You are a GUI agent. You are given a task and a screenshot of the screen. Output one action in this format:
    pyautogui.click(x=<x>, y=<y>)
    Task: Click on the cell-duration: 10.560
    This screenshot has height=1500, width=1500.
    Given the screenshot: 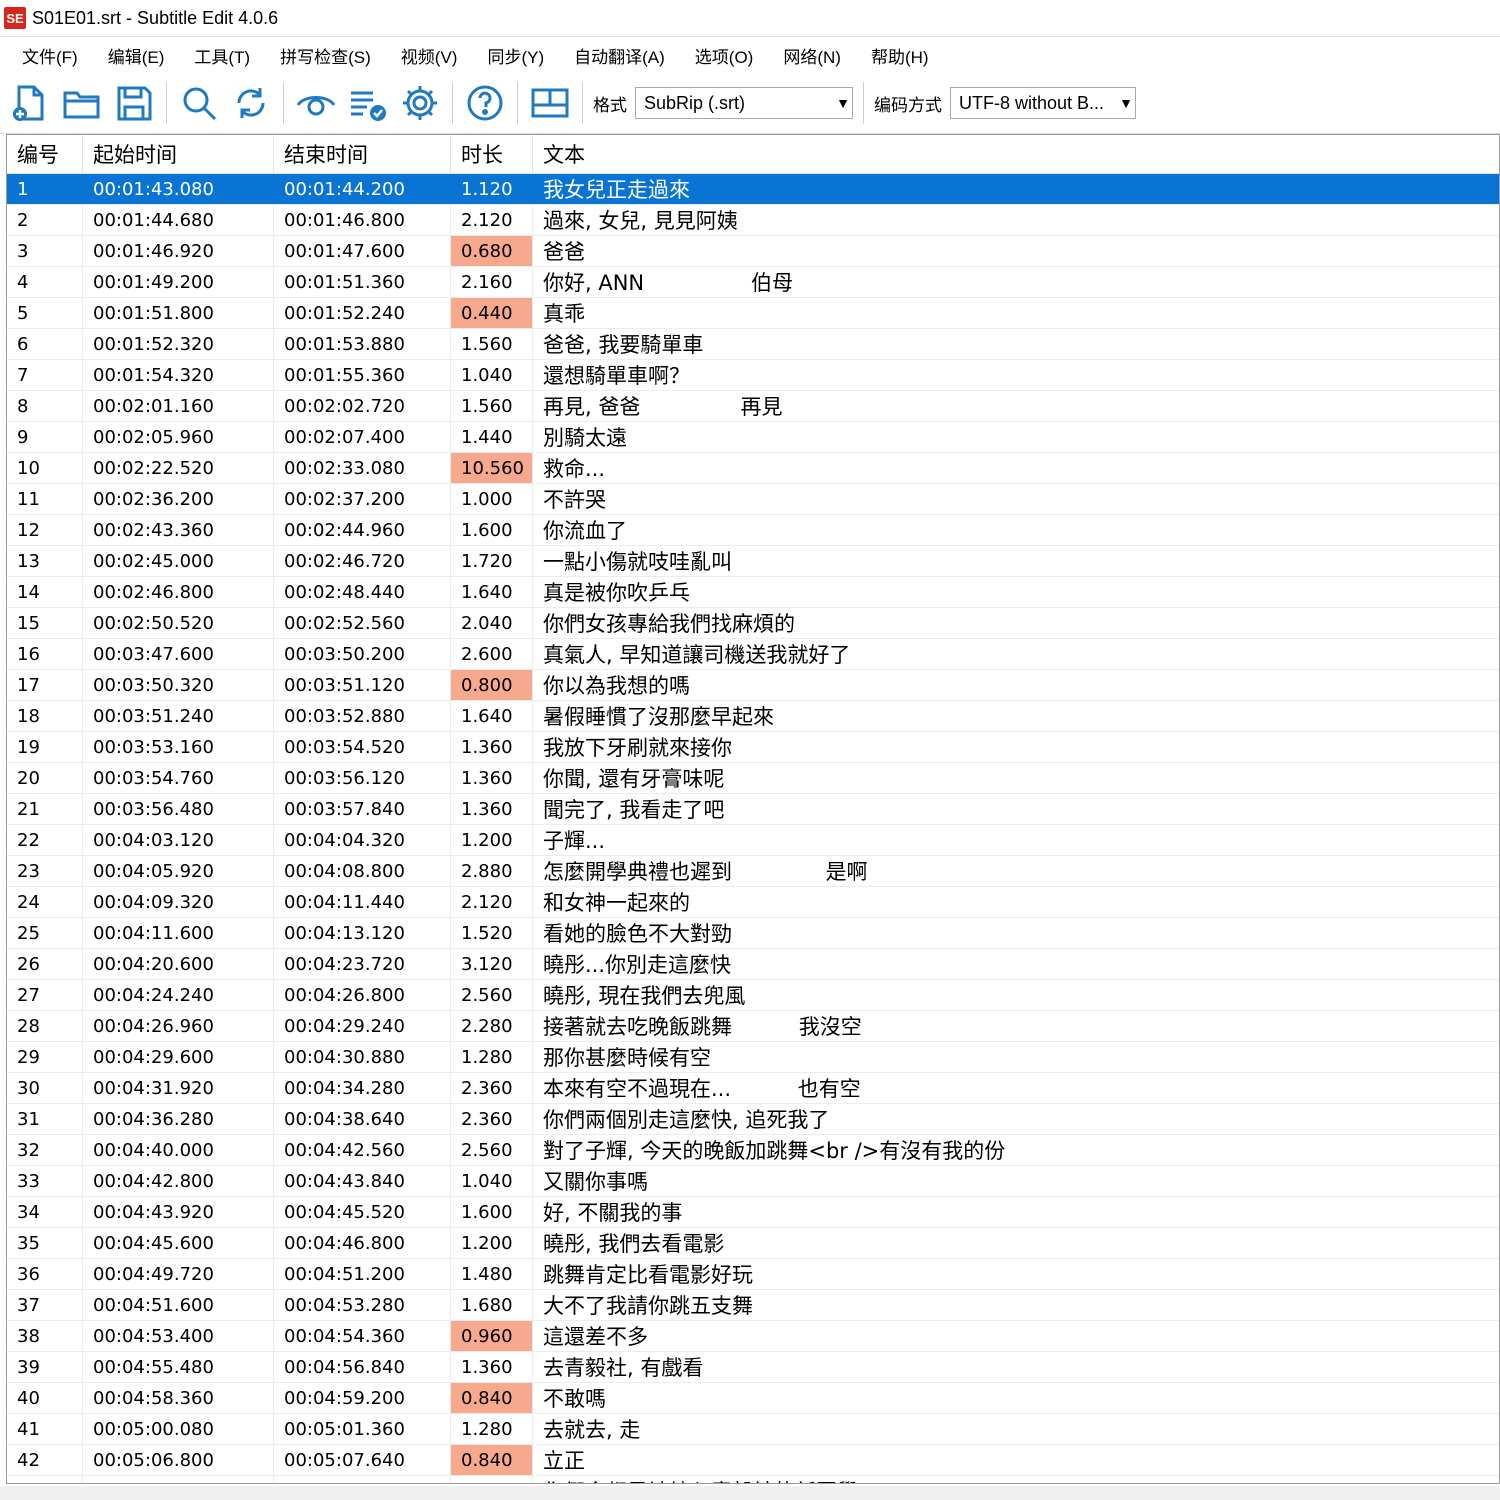 What is the action you would take?
    pyautogui.click(x=492, y=468)
    